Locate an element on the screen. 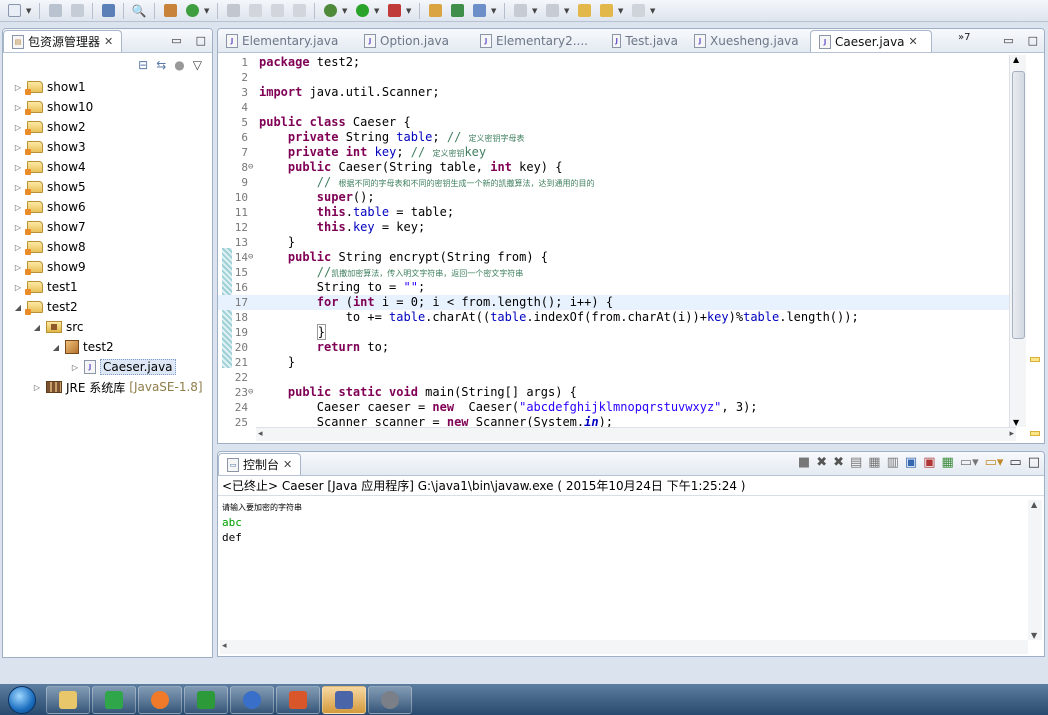 The height and width of the screenshot is (715, 1048). run-icon is located at coordinates (362, 11).